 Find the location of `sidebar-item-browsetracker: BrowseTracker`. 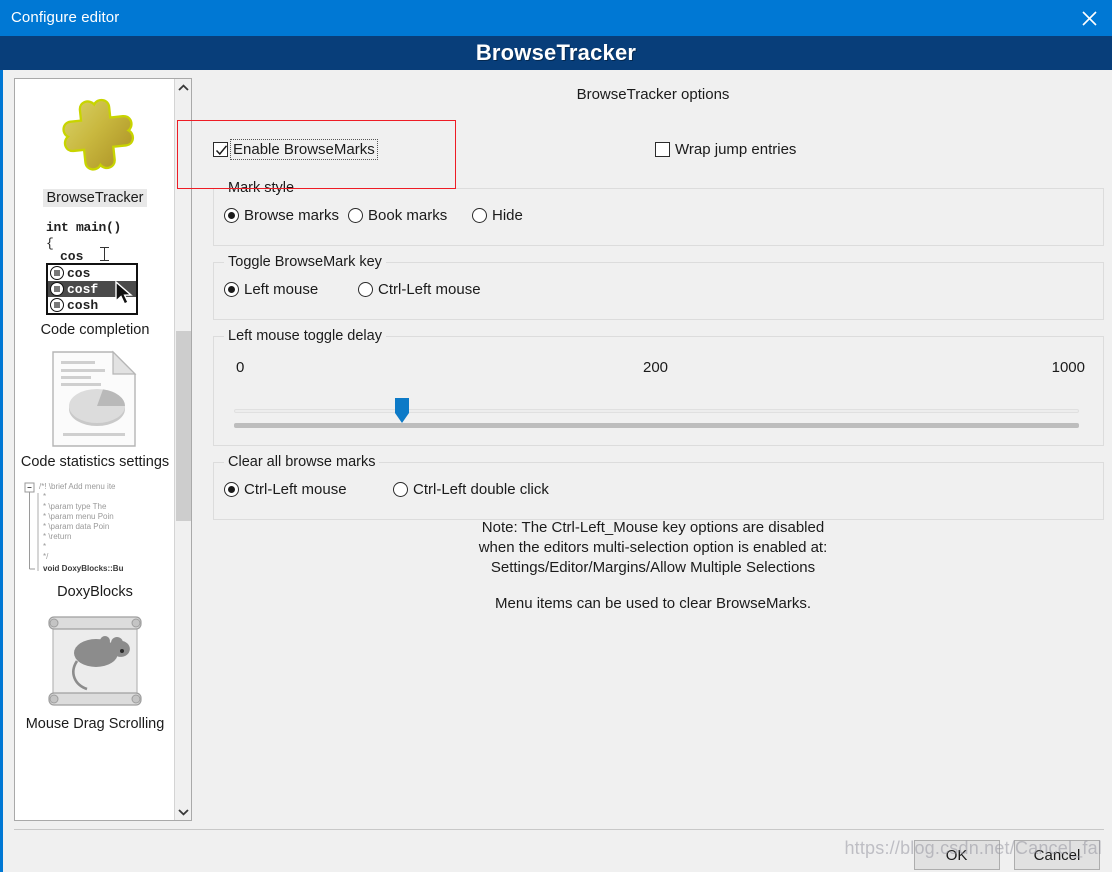

sidebar-item-browsetracker: BrowseTracker is located at coordinates (95, 145).